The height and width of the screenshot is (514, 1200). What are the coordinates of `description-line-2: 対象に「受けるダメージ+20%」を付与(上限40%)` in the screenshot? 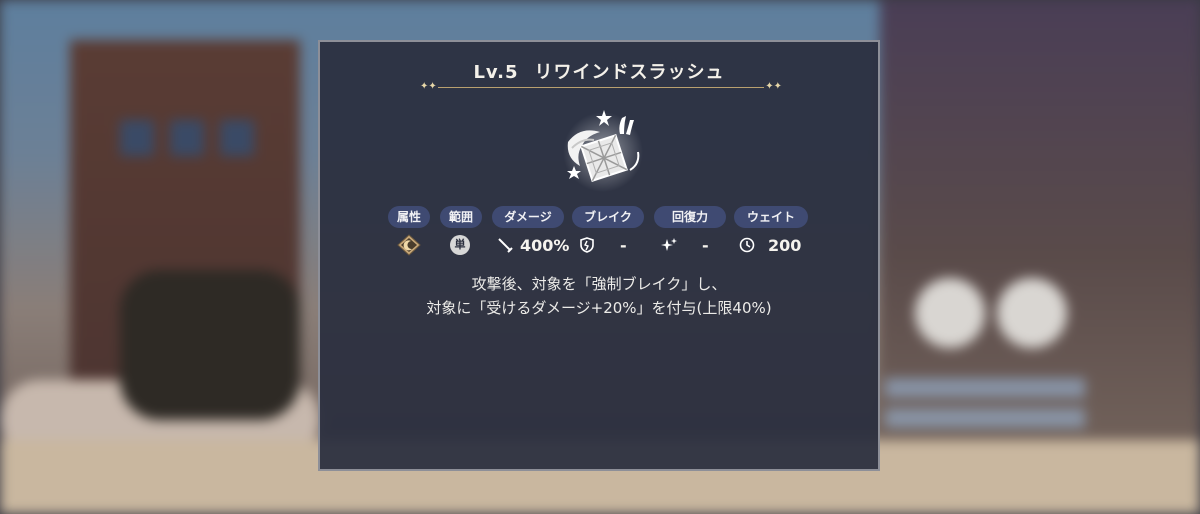 It's located at (599, 308).